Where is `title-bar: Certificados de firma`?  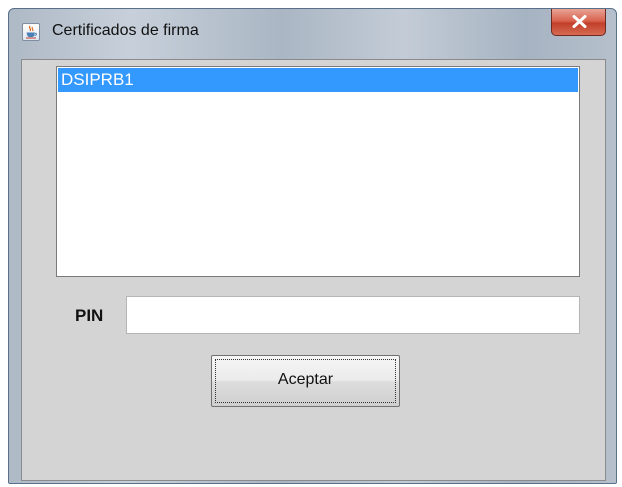
title-bar: Certificados de firma is located at coordinates (312, 34).